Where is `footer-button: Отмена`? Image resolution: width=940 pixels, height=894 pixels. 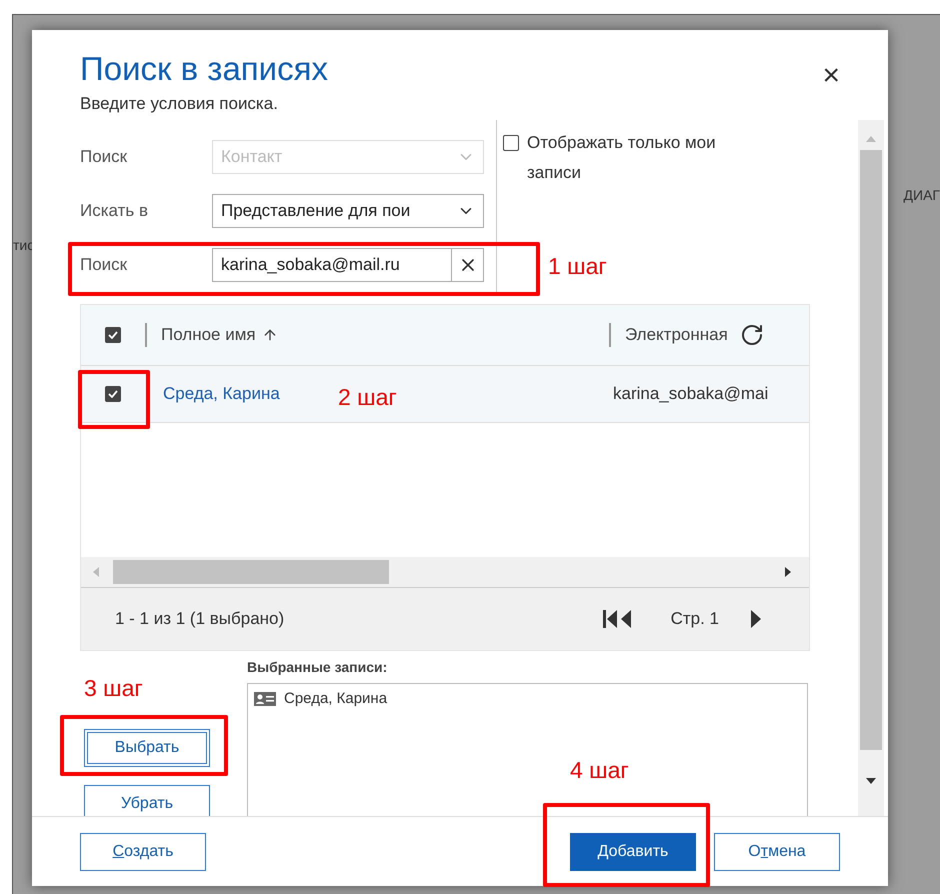
footer-button: Отмена is located at coordinates (777, 851).